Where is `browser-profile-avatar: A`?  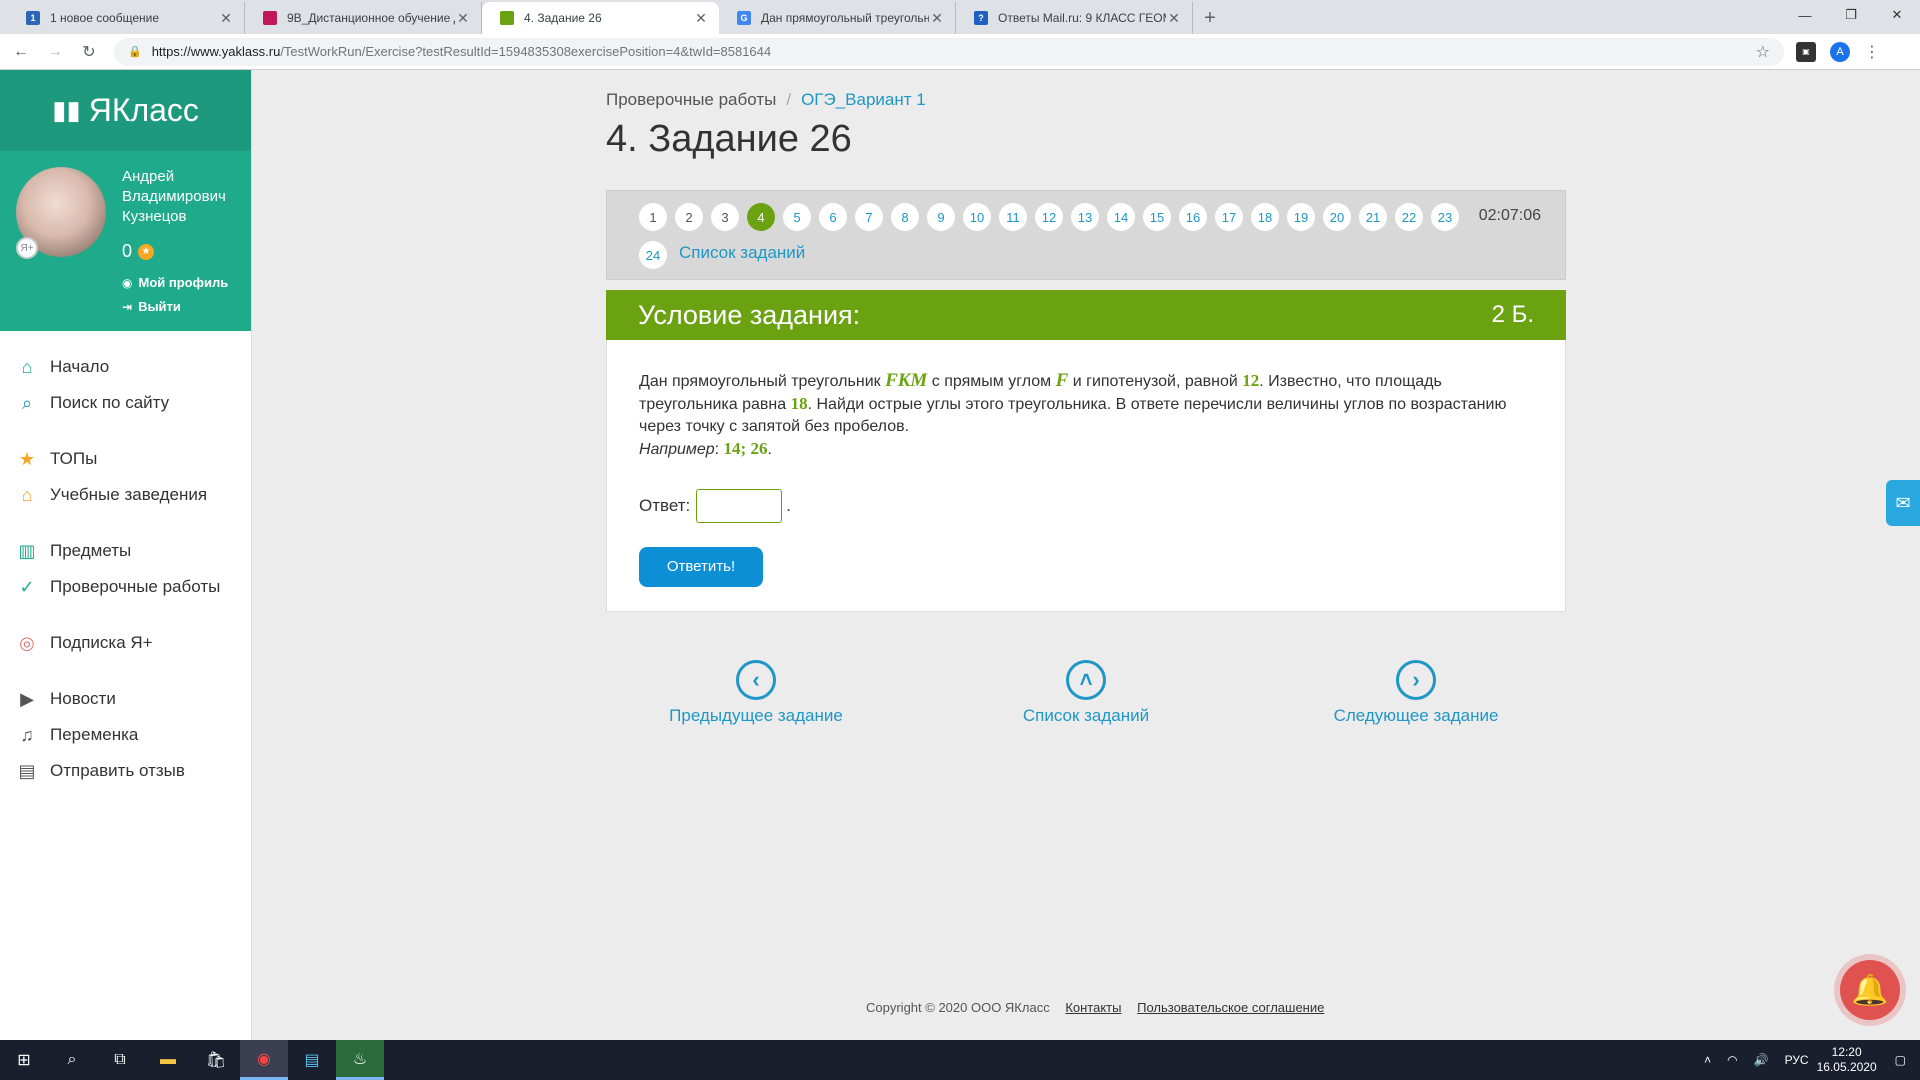 browser-profile-avatar: A is located at coordinates (1840, 51).